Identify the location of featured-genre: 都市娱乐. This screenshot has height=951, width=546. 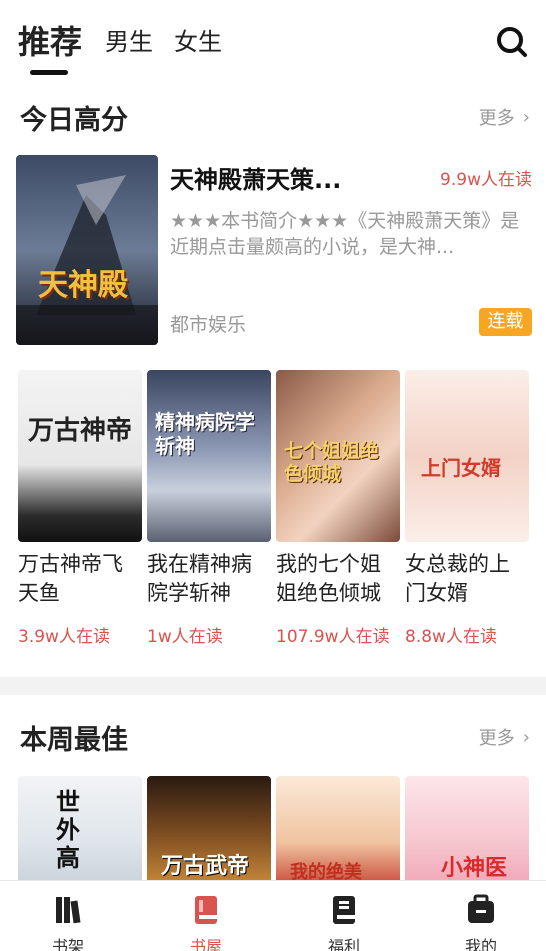
(208, 325).